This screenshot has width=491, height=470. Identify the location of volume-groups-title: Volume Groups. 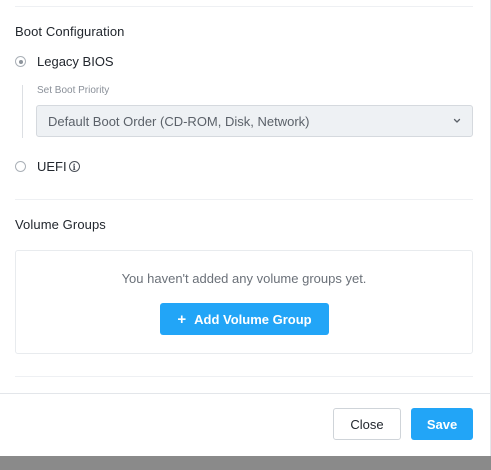
(60, 224).